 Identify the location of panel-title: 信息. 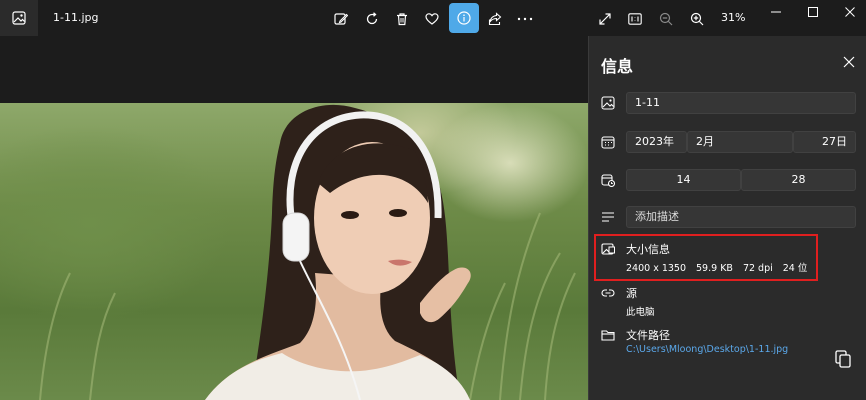
(617, 66).